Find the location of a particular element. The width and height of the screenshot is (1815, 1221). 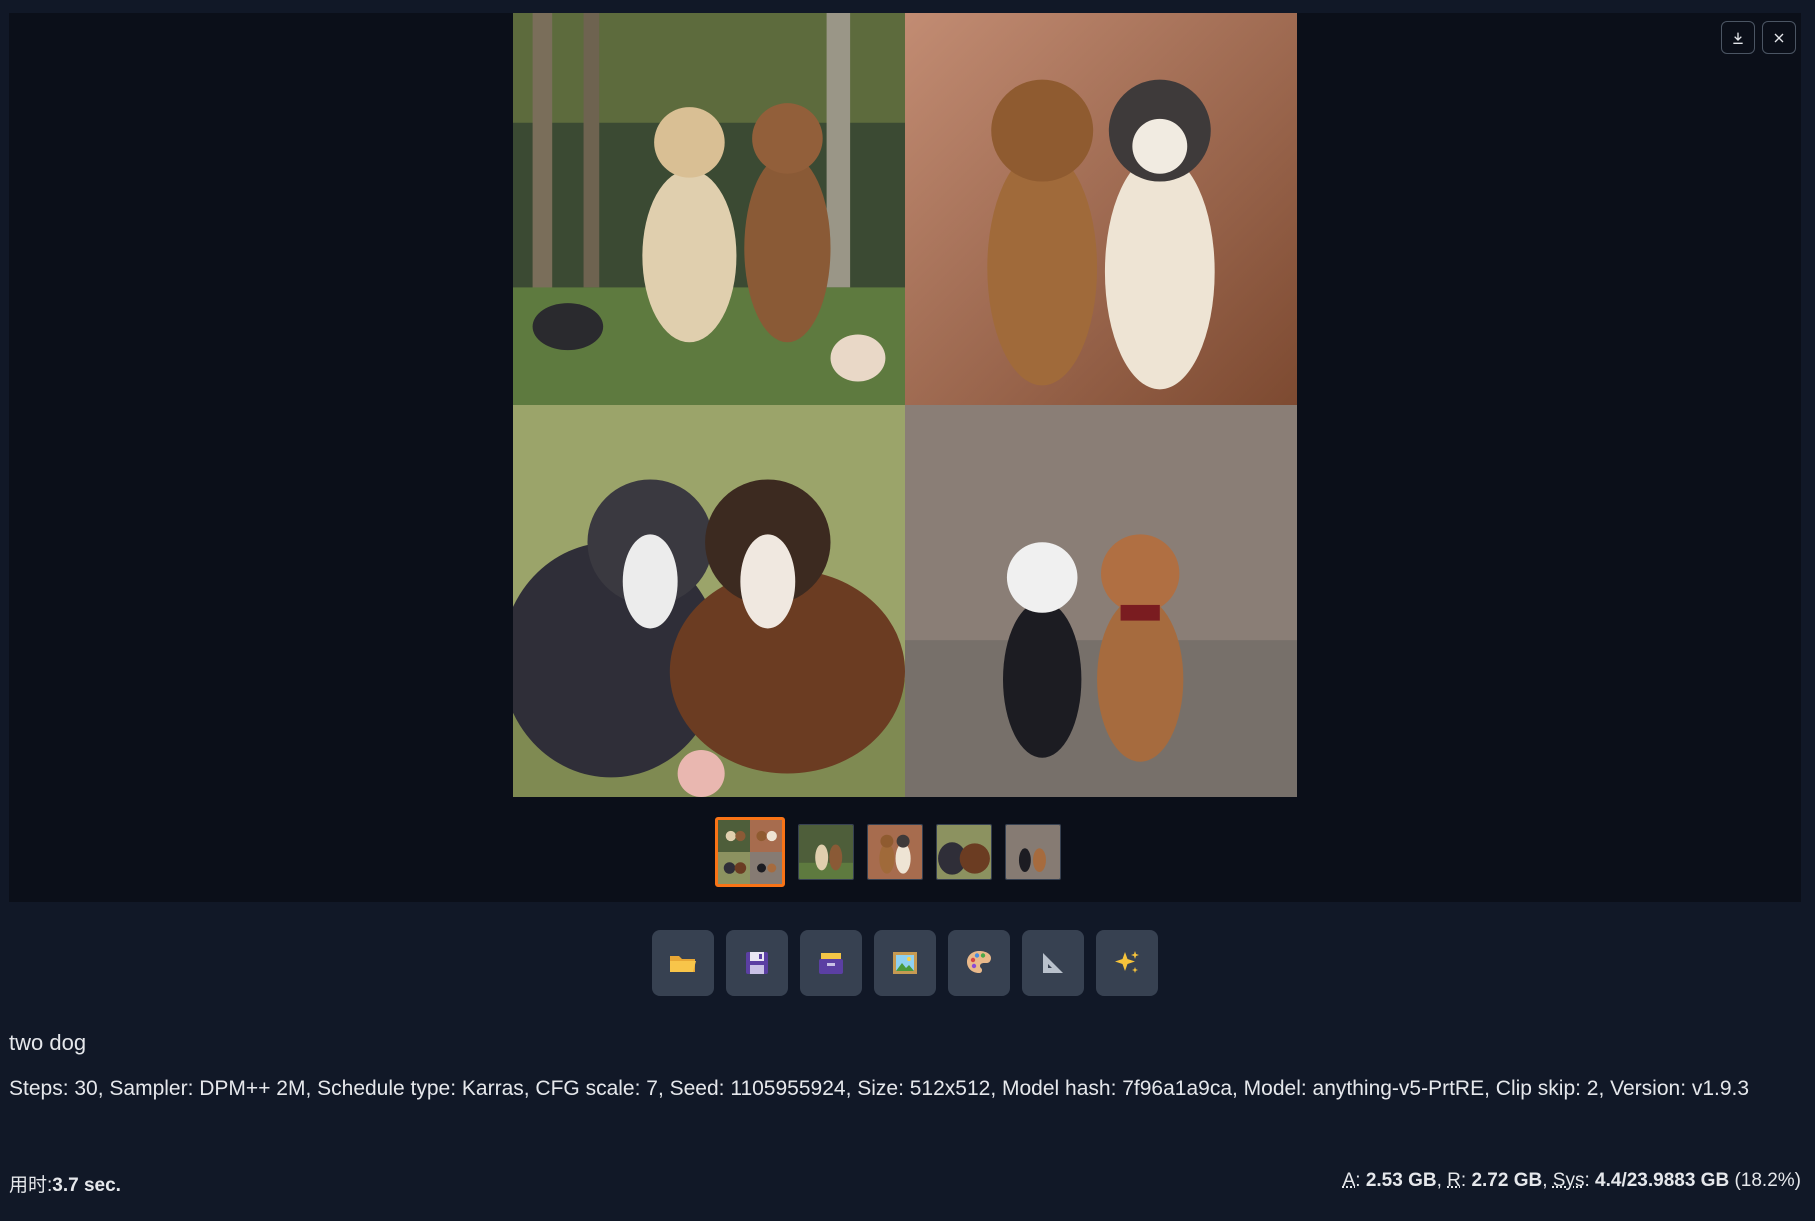

sparkles-icon is located at coordinates (1127, 962).